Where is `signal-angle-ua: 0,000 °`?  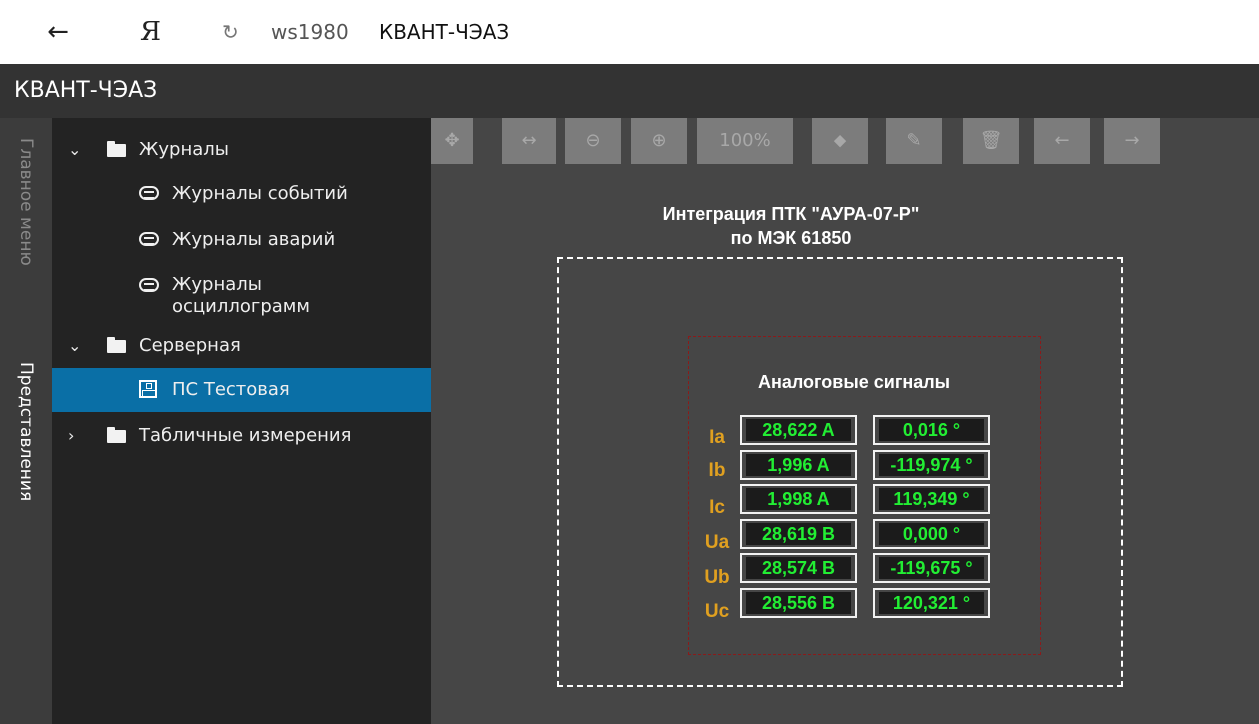 signal-angle-ua: 0,000 ° is located at coordinates (931, 534).